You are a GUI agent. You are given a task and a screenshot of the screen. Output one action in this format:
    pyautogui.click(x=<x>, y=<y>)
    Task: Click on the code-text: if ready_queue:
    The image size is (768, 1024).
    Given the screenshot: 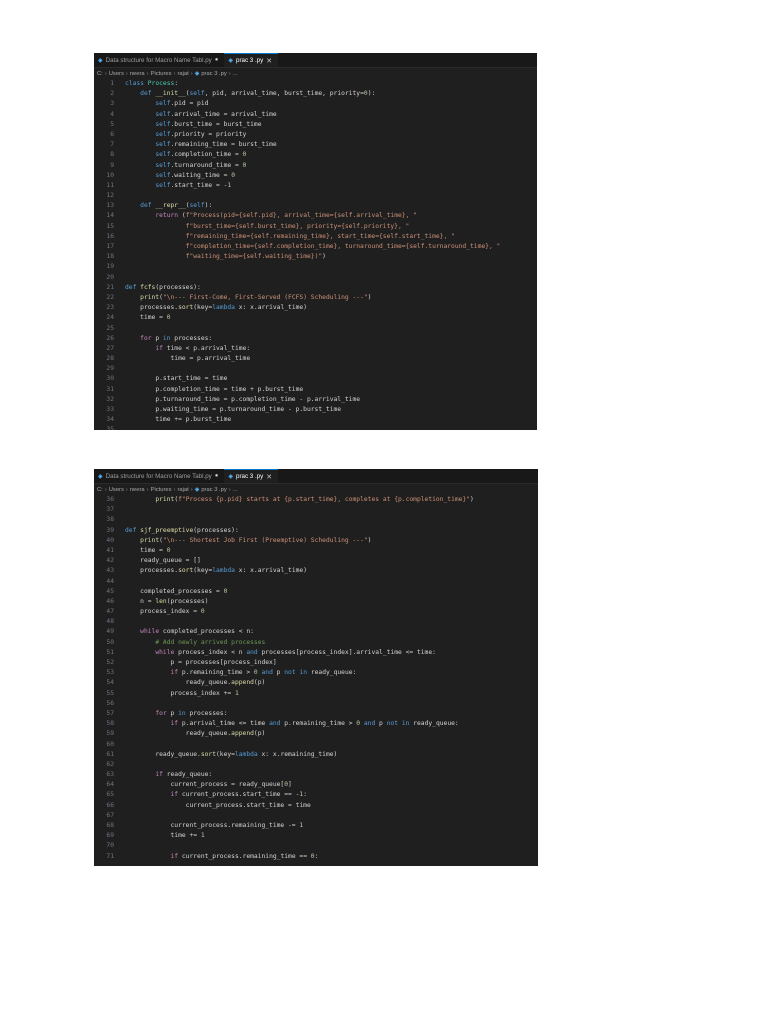 What is the action you would take?
    pyautogui.click(x=168, y=775)
    